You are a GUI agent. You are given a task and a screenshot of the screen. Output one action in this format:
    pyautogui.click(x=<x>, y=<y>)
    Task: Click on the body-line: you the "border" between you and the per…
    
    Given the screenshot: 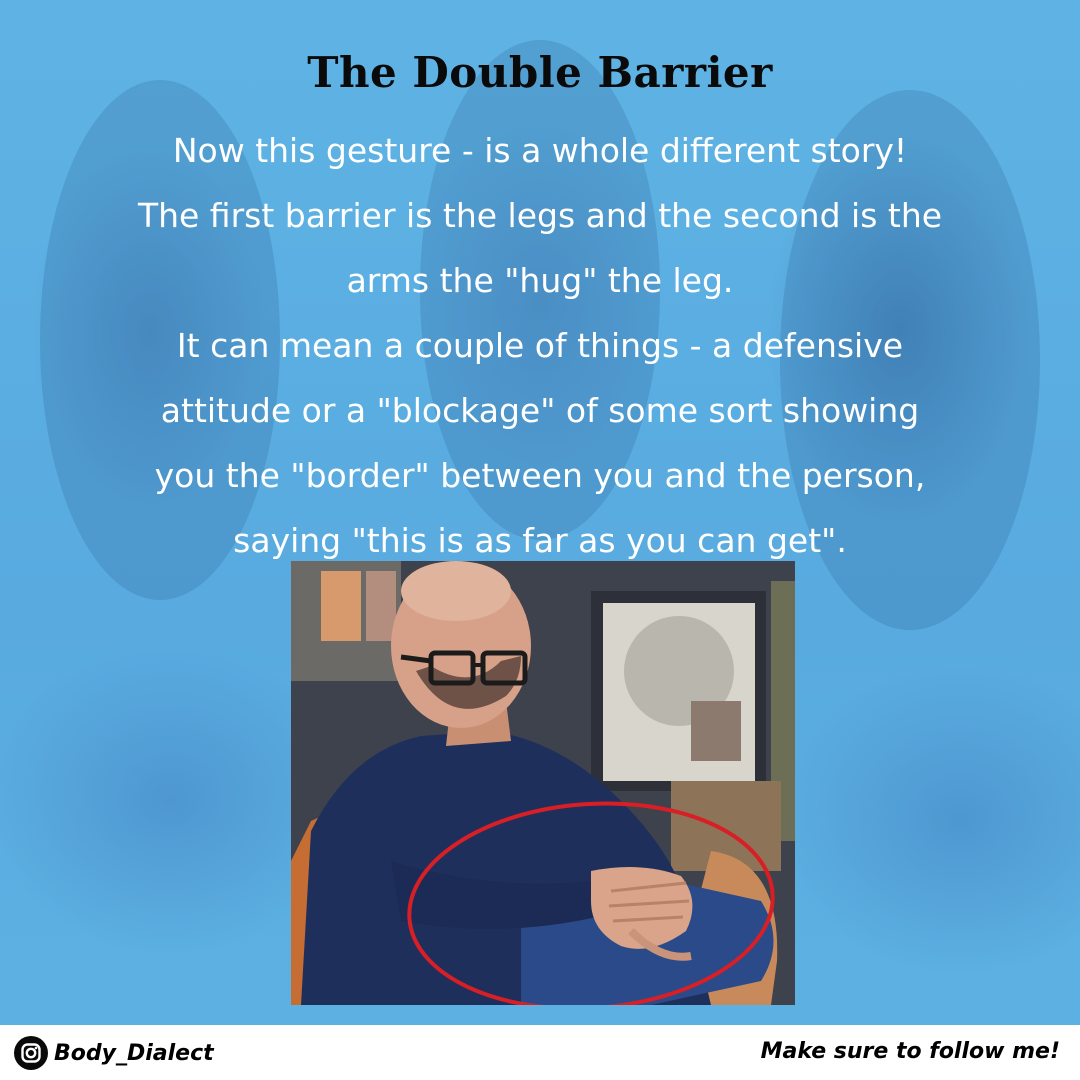 What is the action you would take?
    pyautogui.click(x=540, y=475)
    